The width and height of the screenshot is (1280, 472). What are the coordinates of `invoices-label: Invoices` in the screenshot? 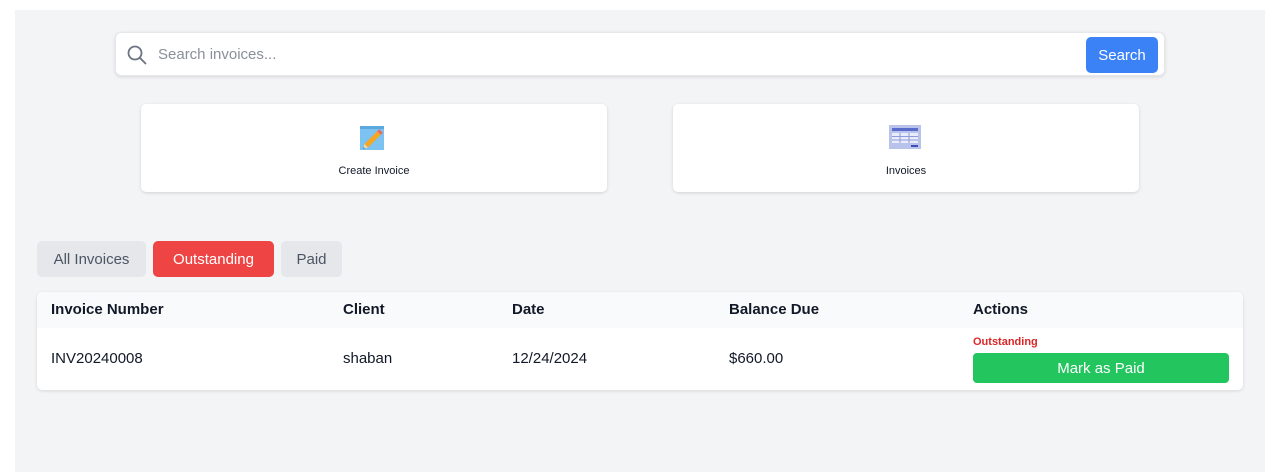 It's located at (906, 171).